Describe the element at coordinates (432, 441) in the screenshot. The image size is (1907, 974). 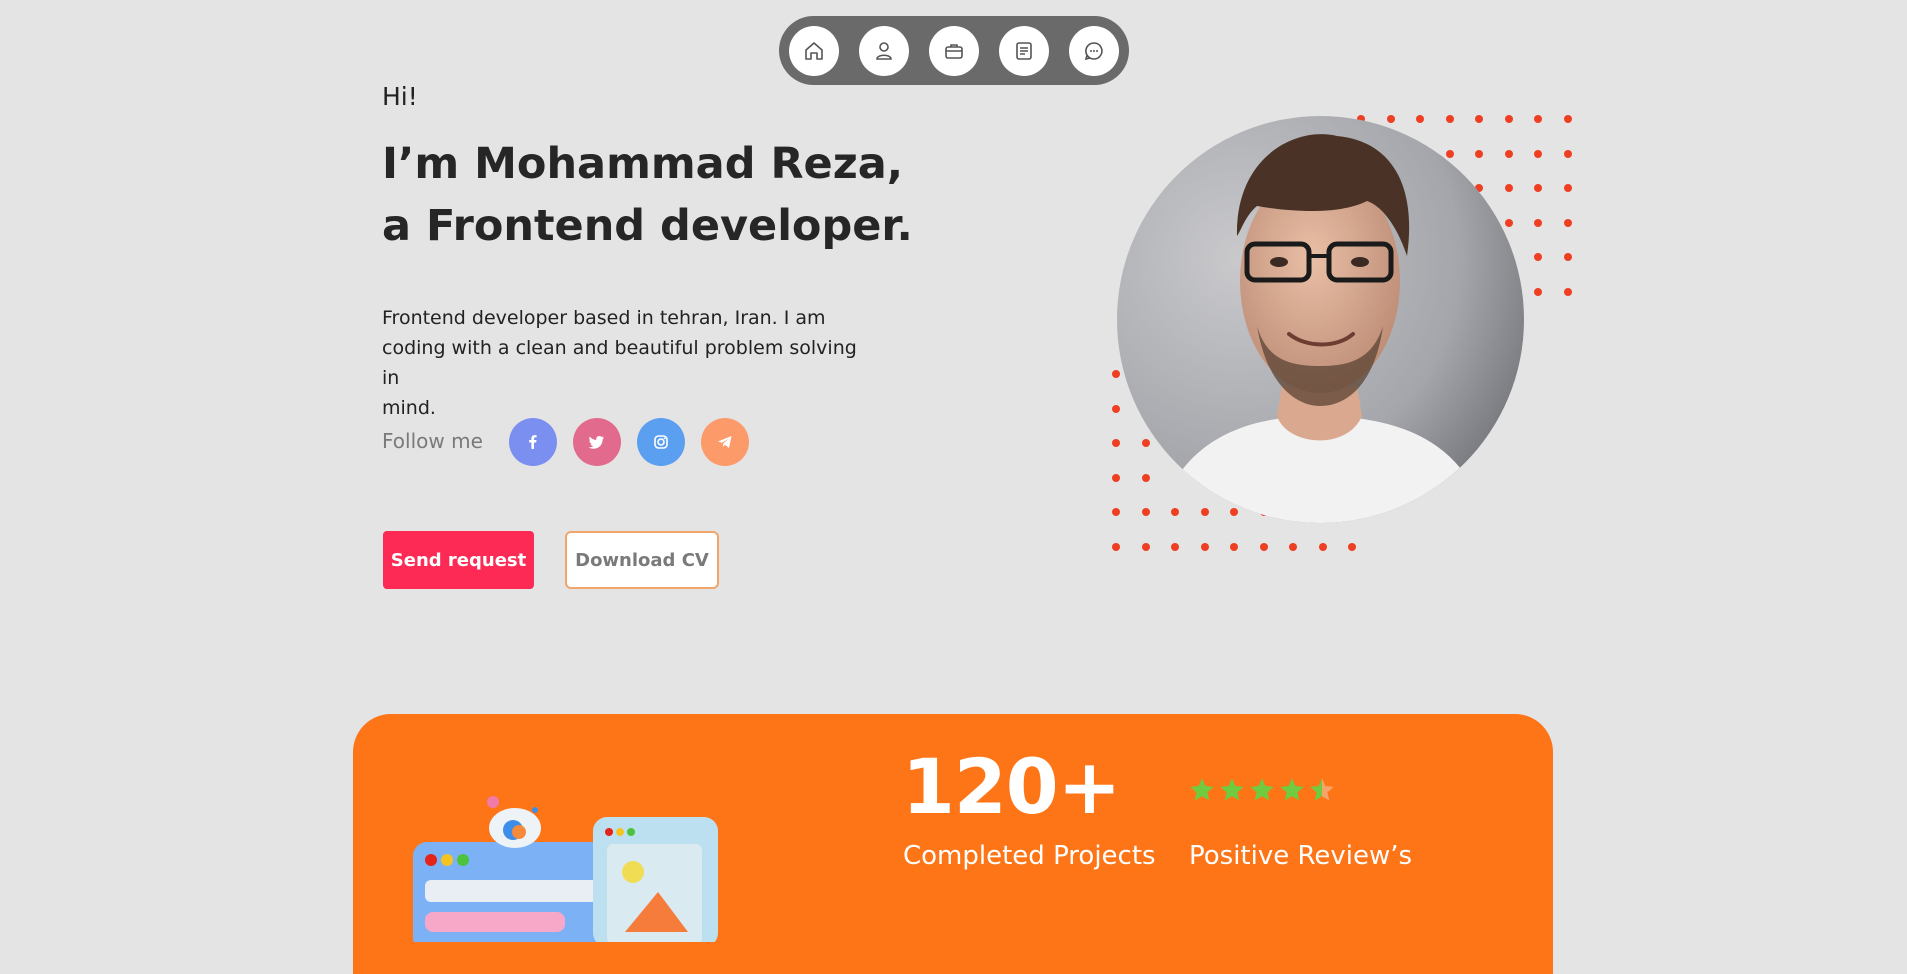
I see `follow-label: Follow me` at that location.